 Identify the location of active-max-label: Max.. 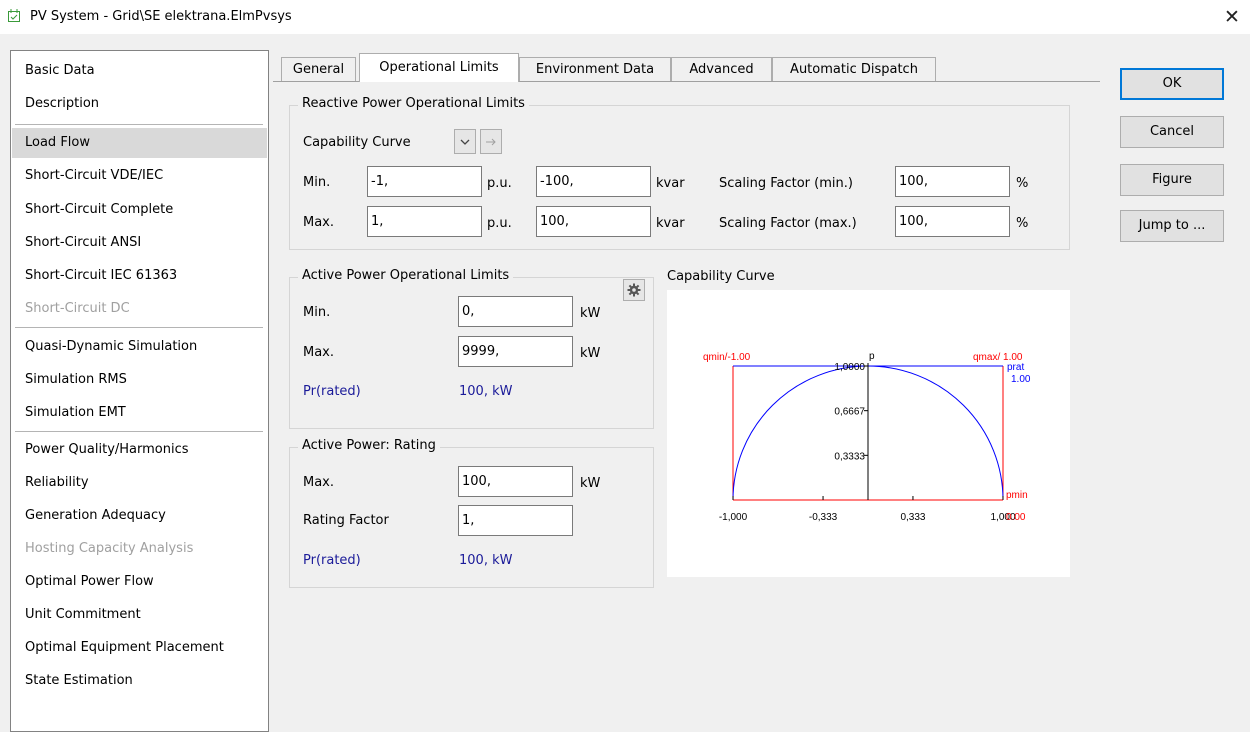
(319, 352).